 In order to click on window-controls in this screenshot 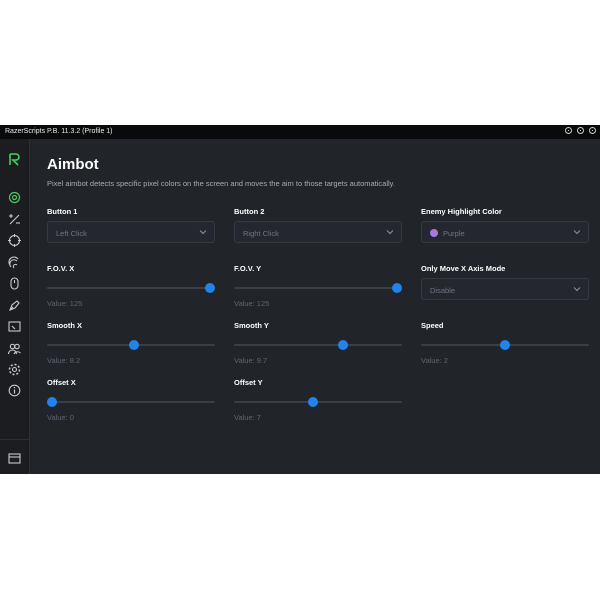, I will do `click(580, 130)`.